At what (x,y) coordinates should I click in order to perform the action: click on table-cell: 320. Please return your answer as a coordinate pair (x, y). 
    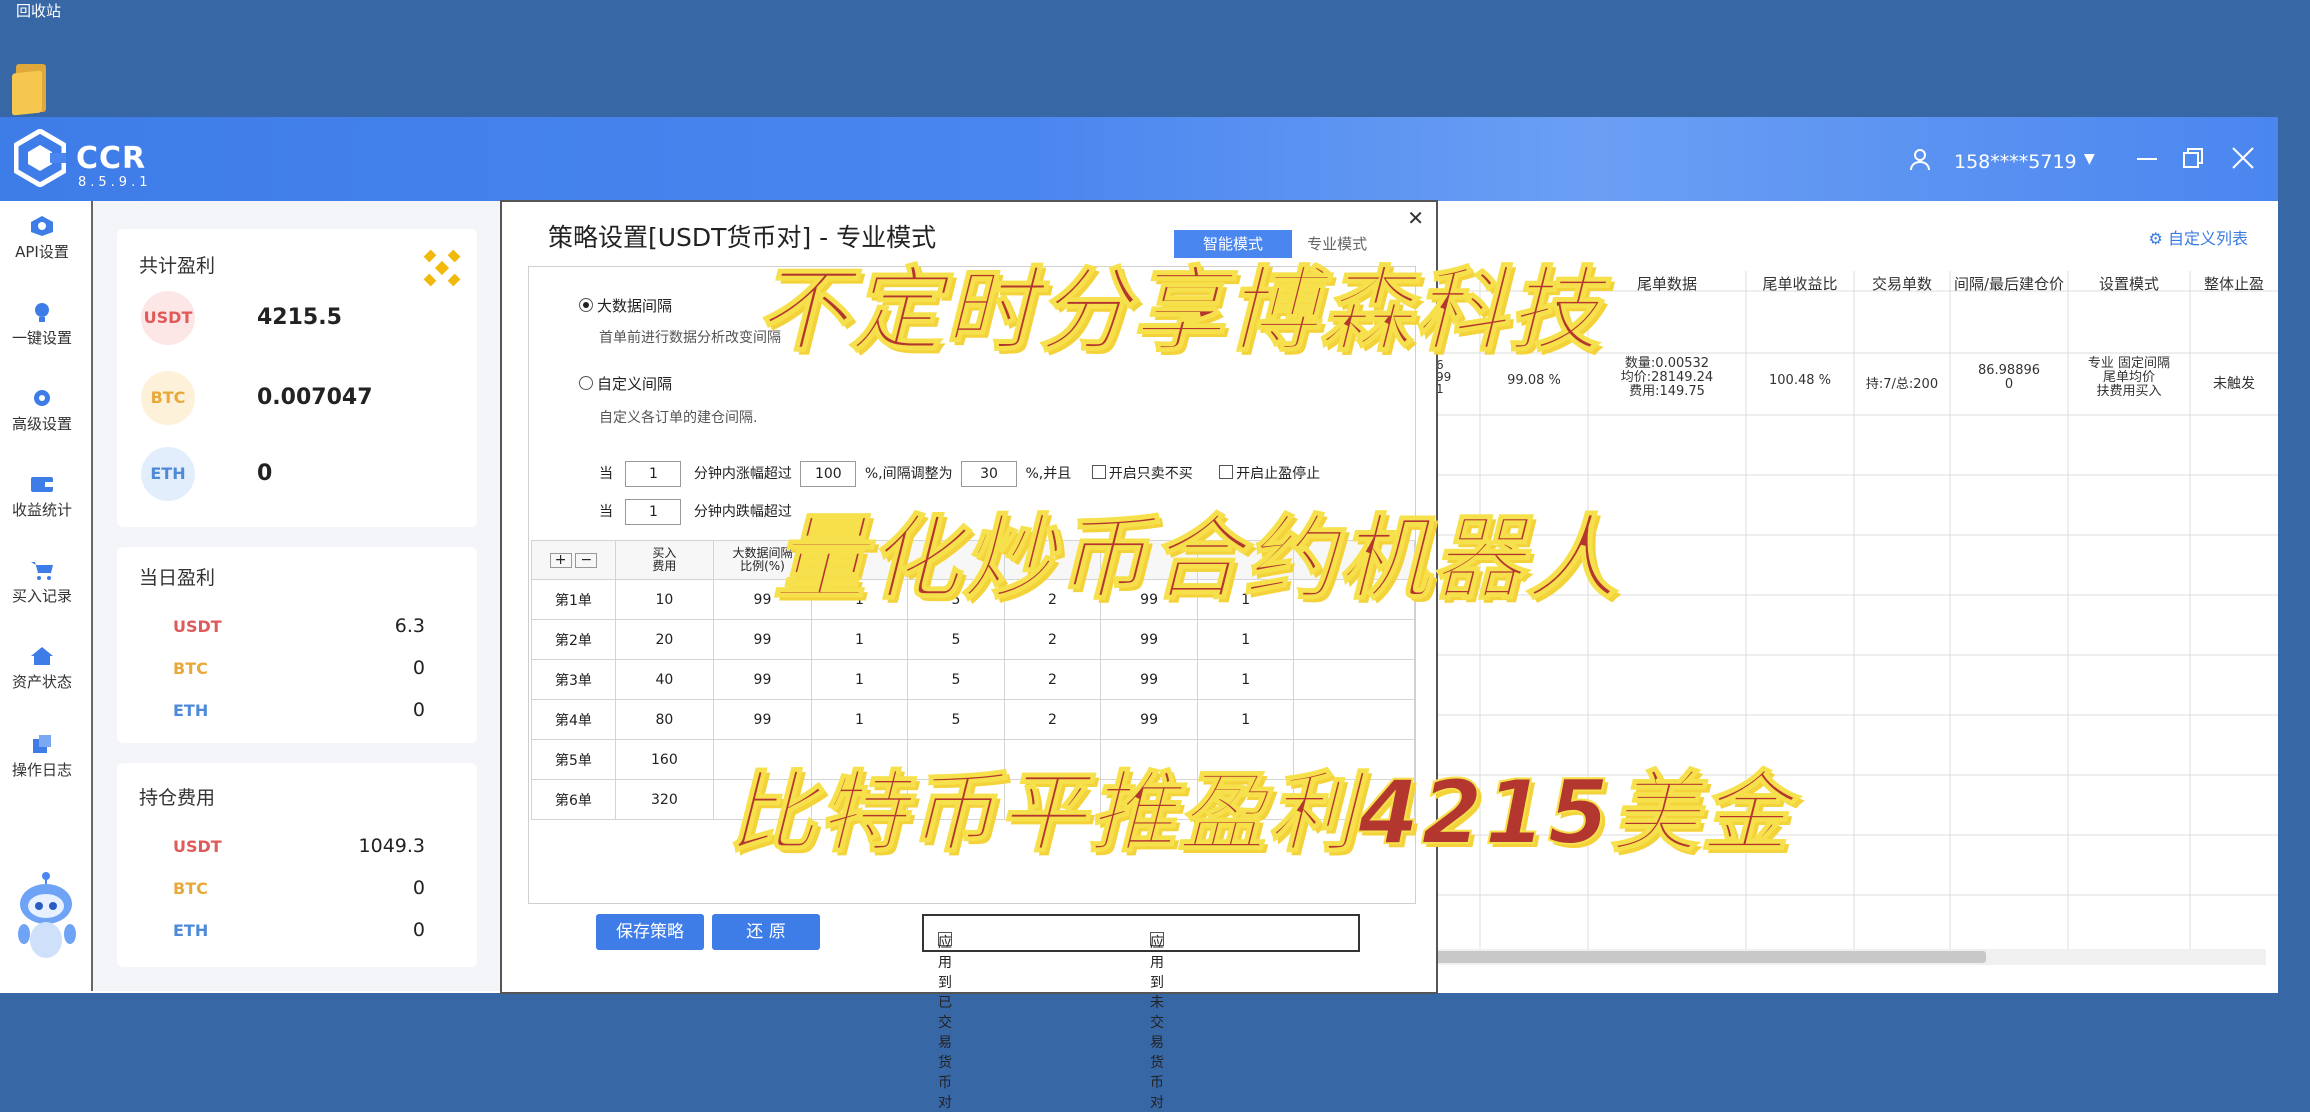
    Looking at the image, I should click on (664, 799).